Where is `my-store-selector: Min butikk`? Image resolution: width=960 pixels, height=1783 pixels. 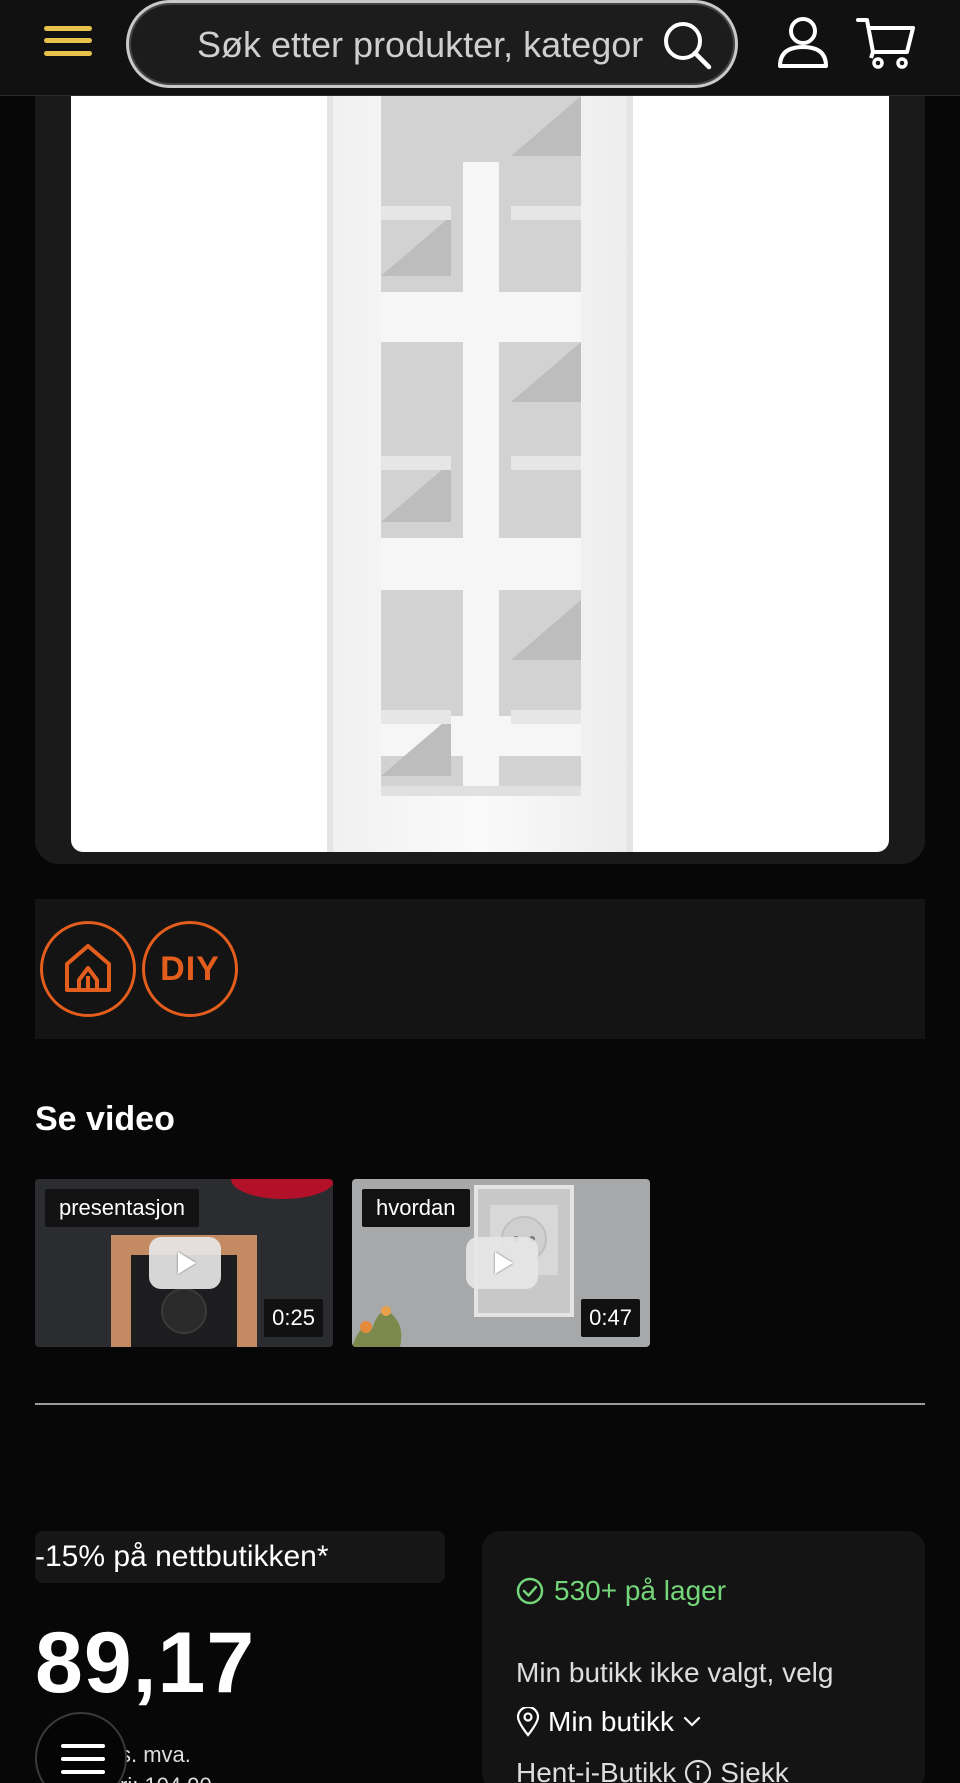
my-store-selector: Min butikk is located at coordinates (609, 1722).